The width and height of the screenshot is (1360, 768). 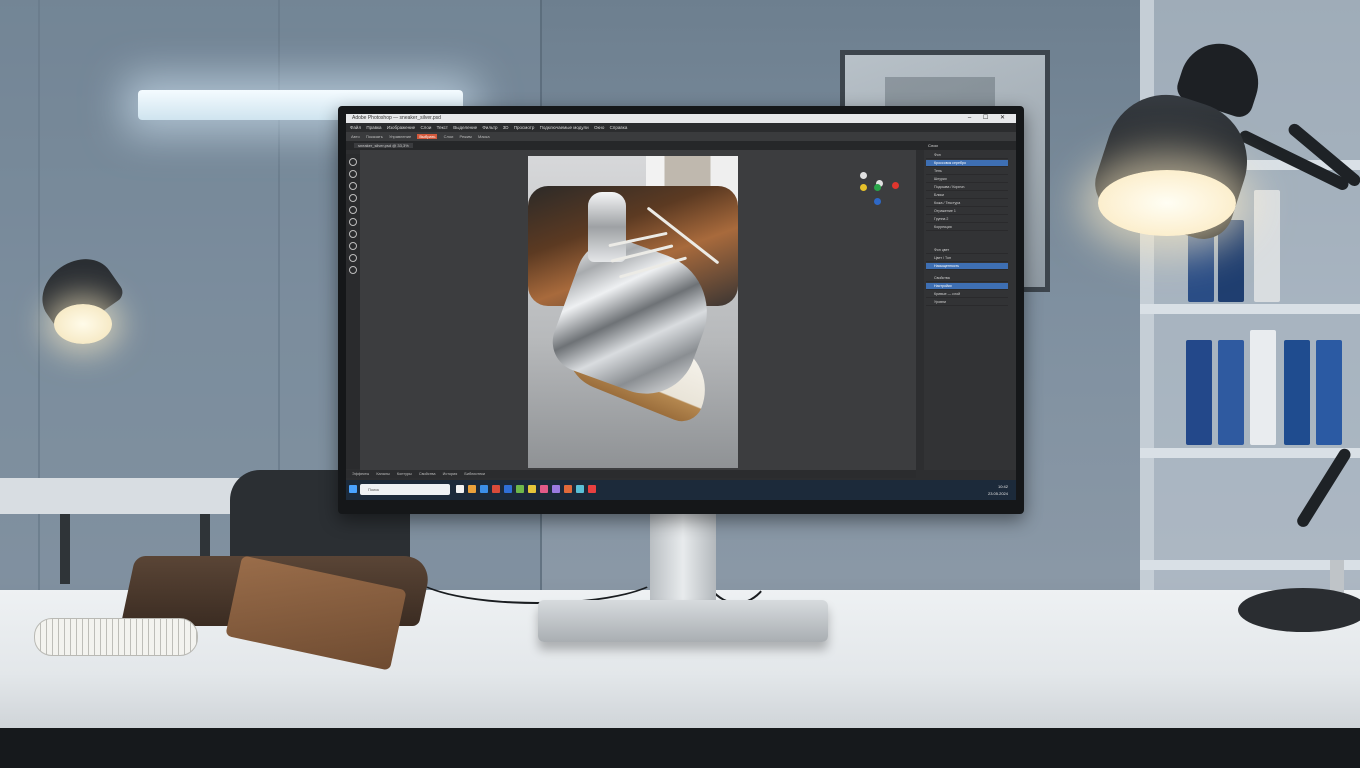 I want to click on menu-item: Выделение, so click(x=465, y=127).